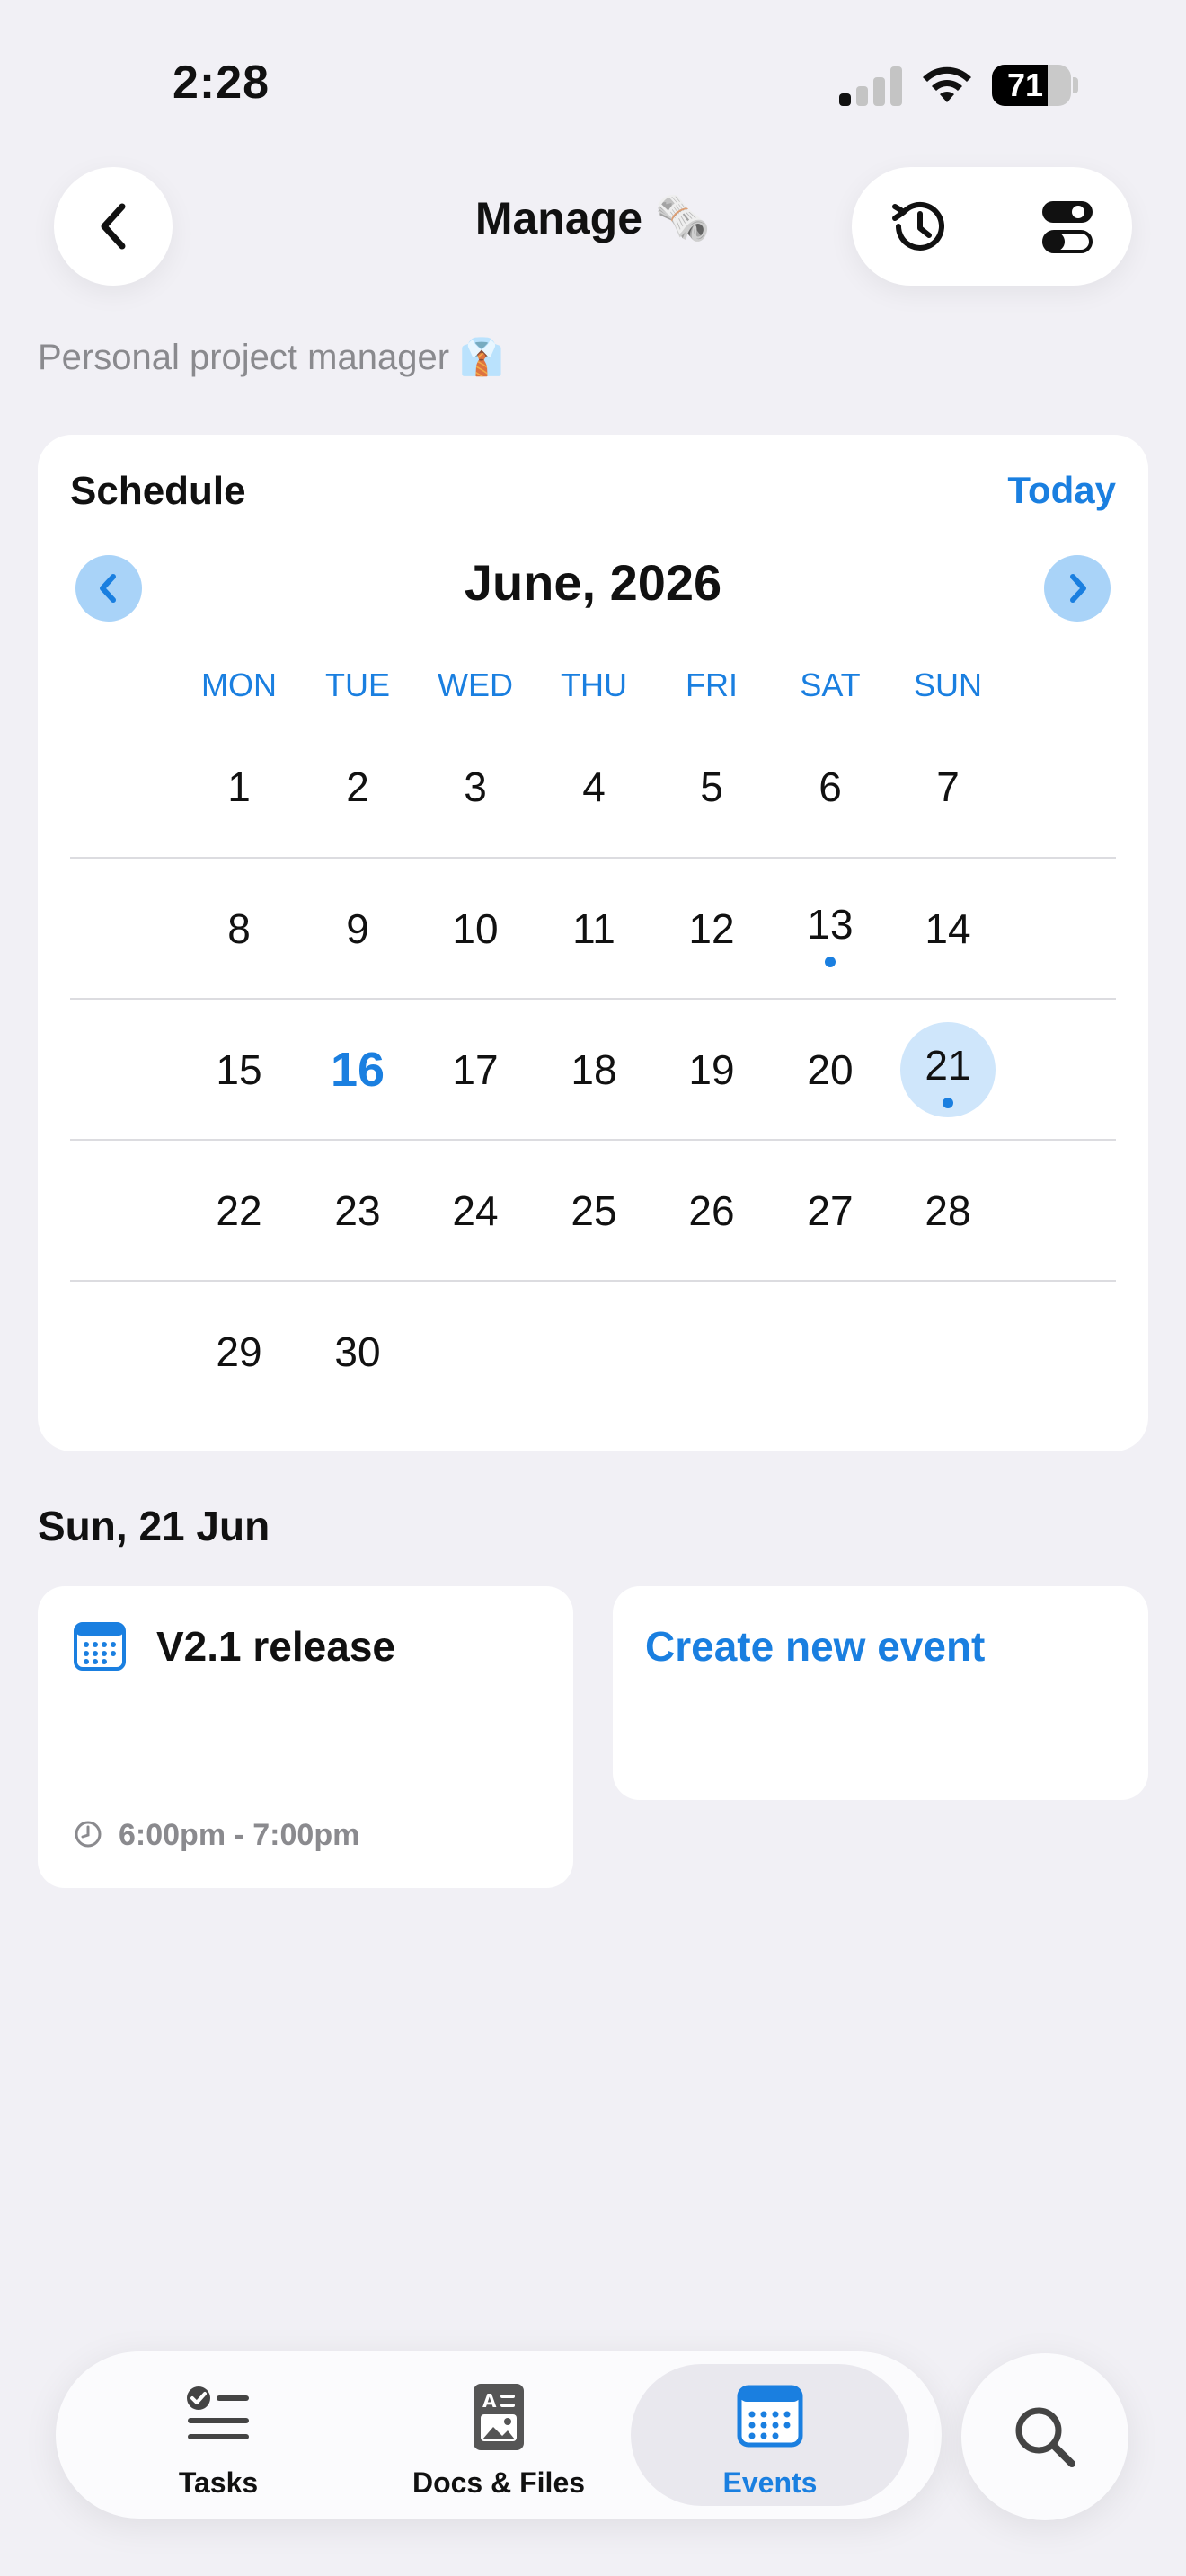  Describe the element at coordinates (357, 928) in the screenshot. I see `calendar-day: 9` at that location.